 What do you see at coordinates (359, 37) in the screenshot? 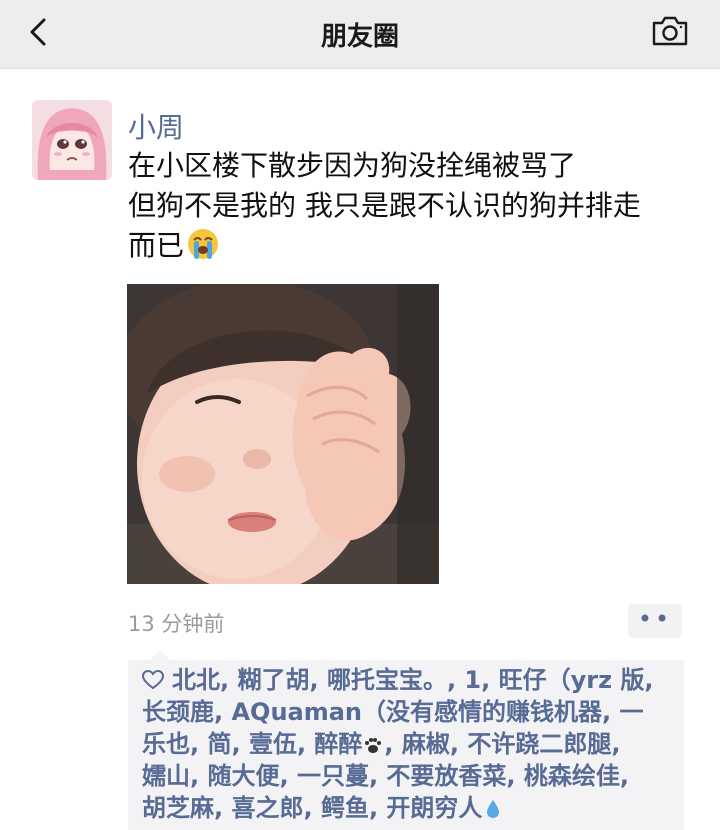
I see `page-title: 朋友圈` at bounding box center [359, 37].